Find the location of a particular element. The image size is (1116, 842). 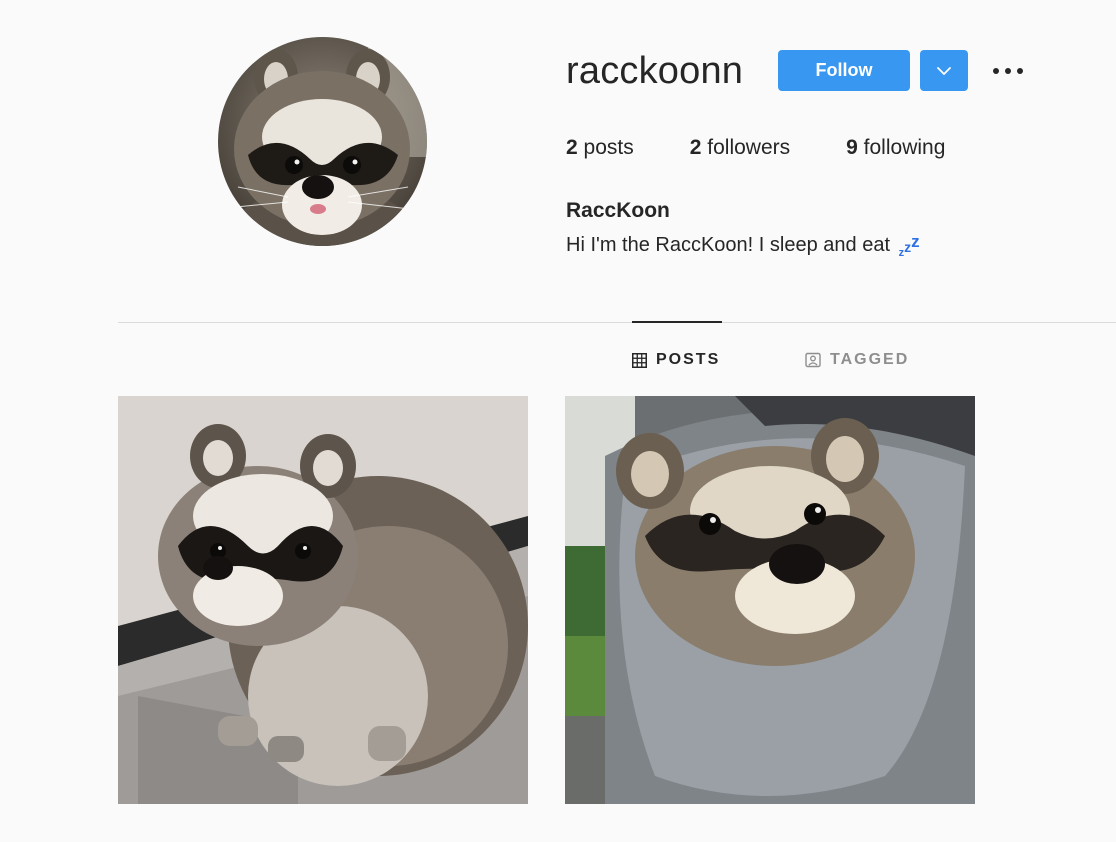

more-dots-icon is located at coordinates (1008, 71).